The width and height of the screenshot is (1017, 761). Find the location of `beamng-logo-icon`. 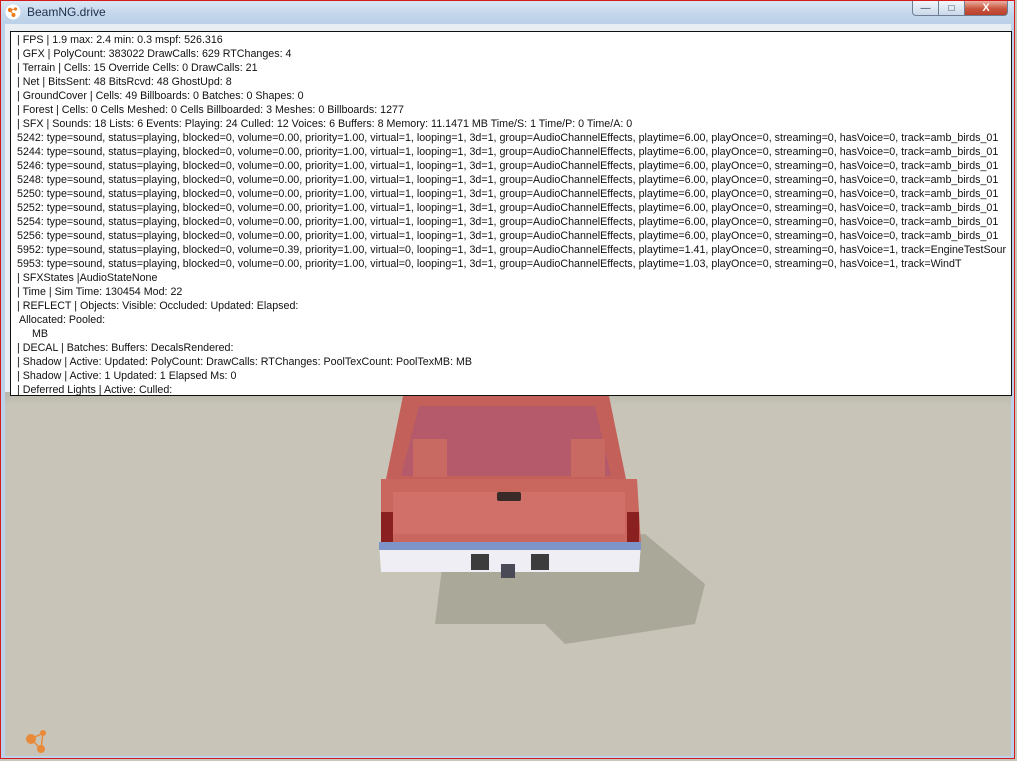

beamng-logo-icon is located at coordinates (13, 12).